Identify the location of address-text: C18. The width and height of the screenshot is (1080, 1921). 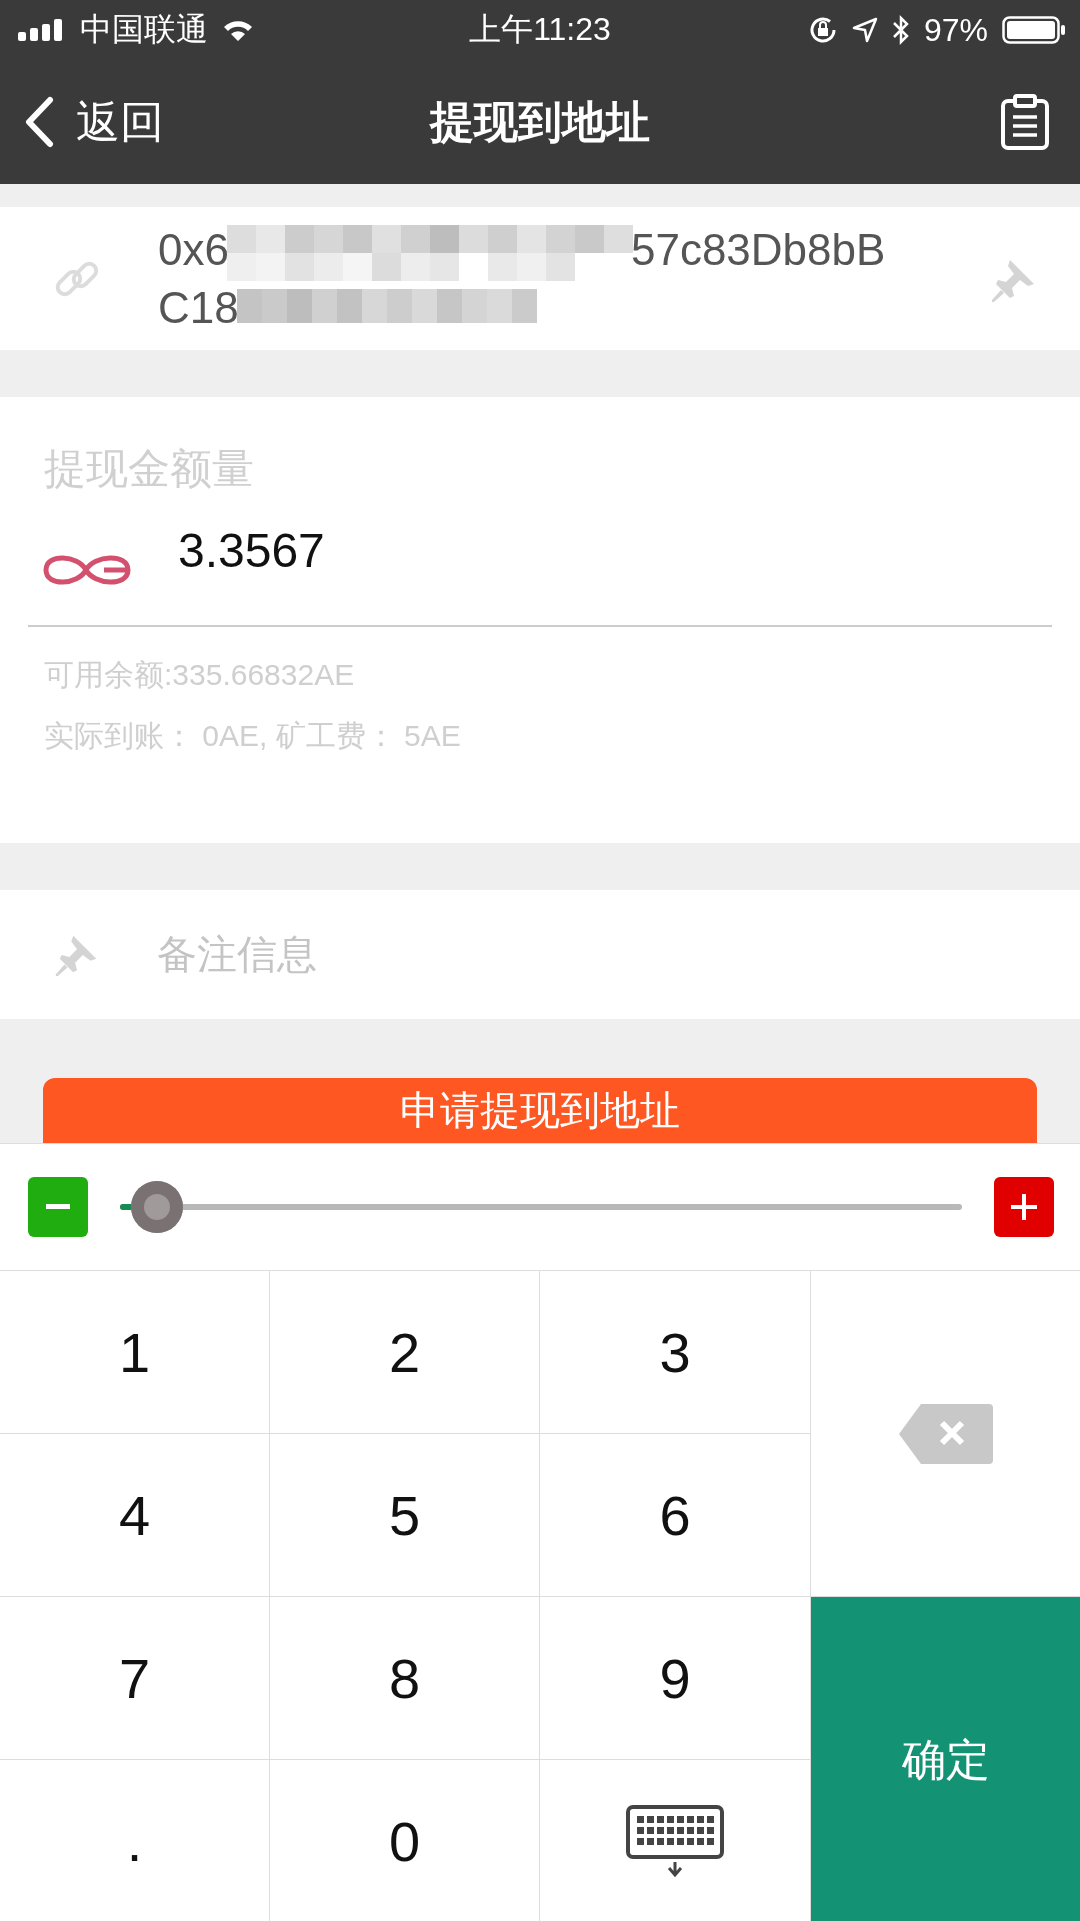
(198, 307).